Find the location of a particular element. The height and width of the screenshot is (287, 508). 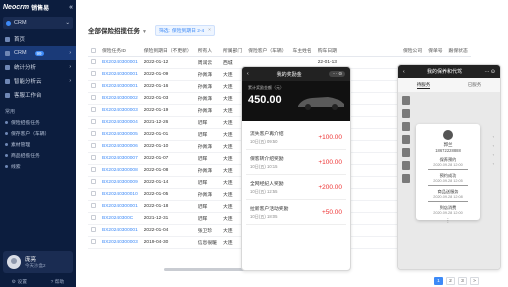

cell-task-id: BX20240300010 is located at coordinates (120, 194).